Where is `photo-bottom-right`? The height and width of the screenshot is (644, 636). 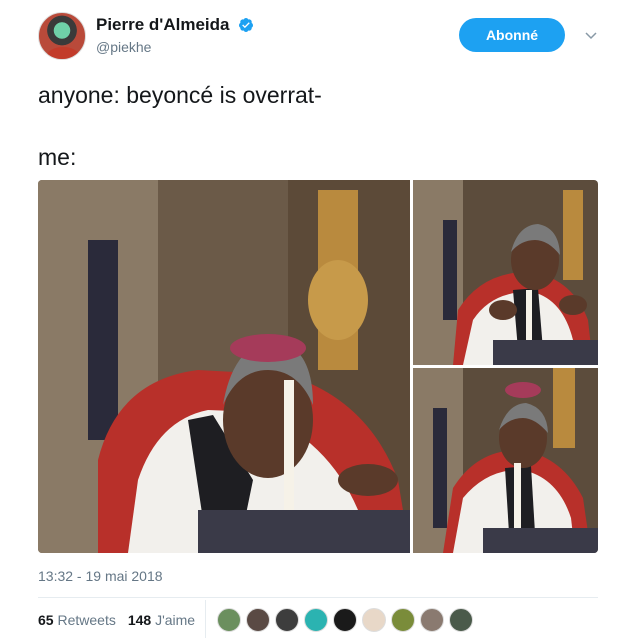
photo-bottom-right is located at coordinates (505, 460).